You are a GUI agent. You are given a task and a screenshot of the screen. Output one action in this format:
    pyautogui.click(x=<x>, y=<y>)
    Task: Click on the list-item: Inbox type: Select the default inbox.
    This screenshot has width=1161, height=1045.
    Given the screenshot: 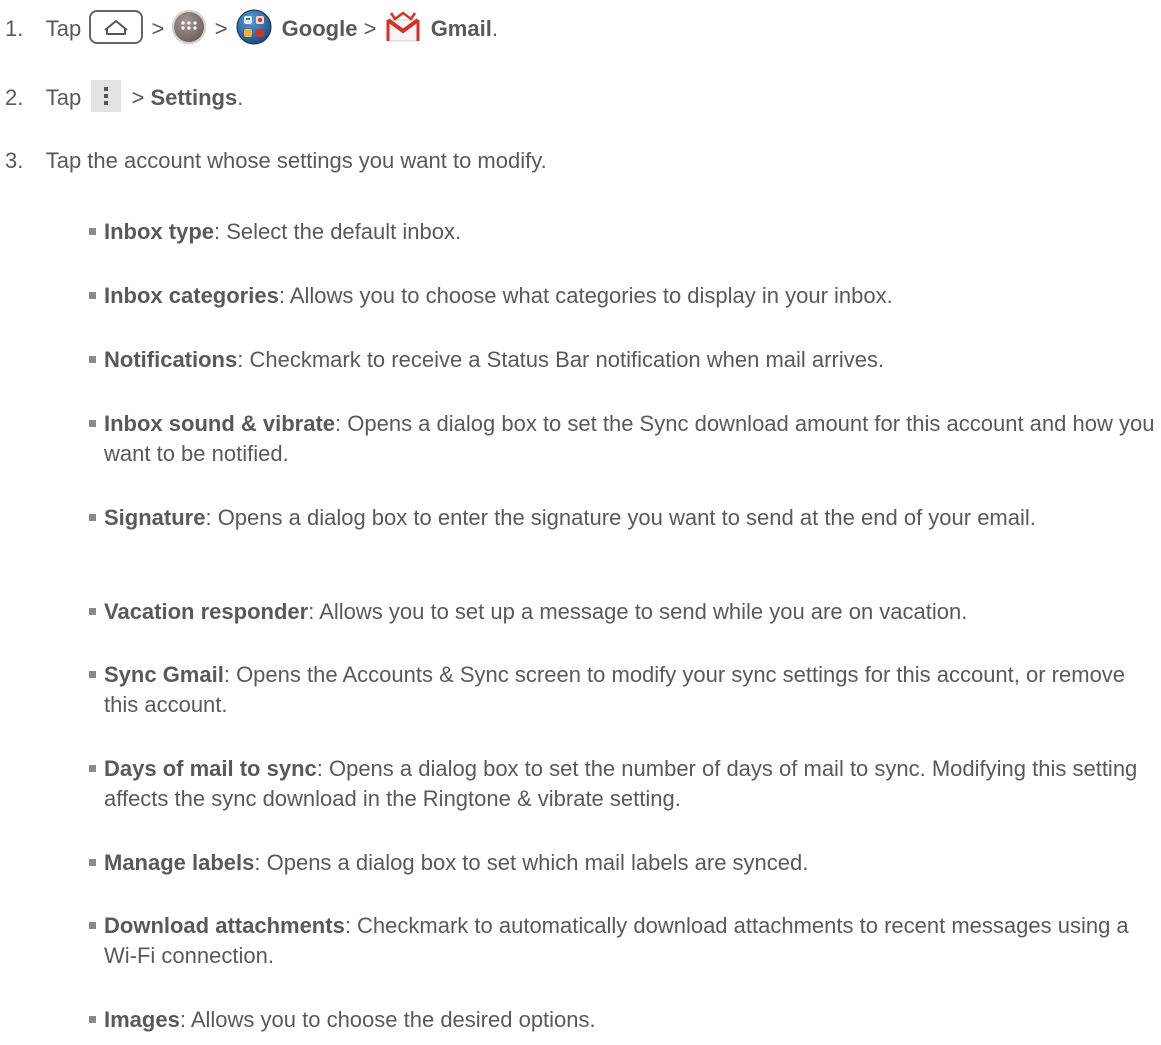 What is the action you would take?
    pyautogui.click(x=625, y=232)
    